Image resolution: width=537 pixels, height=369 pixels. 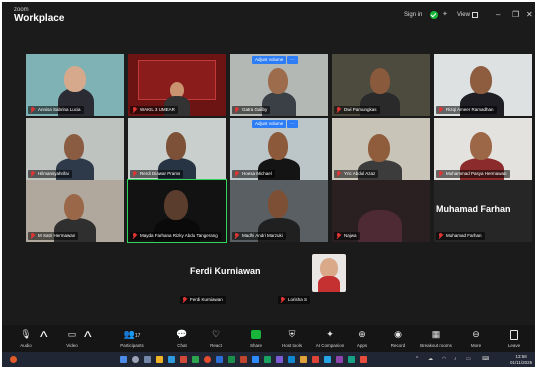 I want to click on cloud-icon: ☁, so click(x=430, y=359).